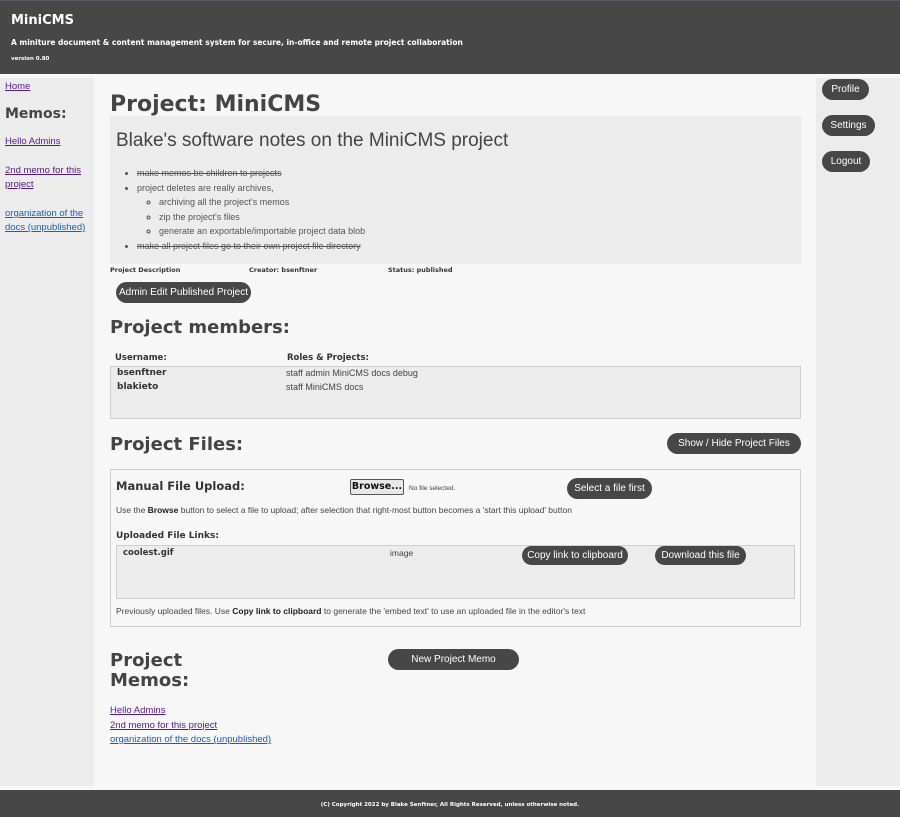  What do you see at coordinates (283, 270) in the screenshot?
I see `project-creator: Creator: bsenftner` at bounding box center [283, 270].